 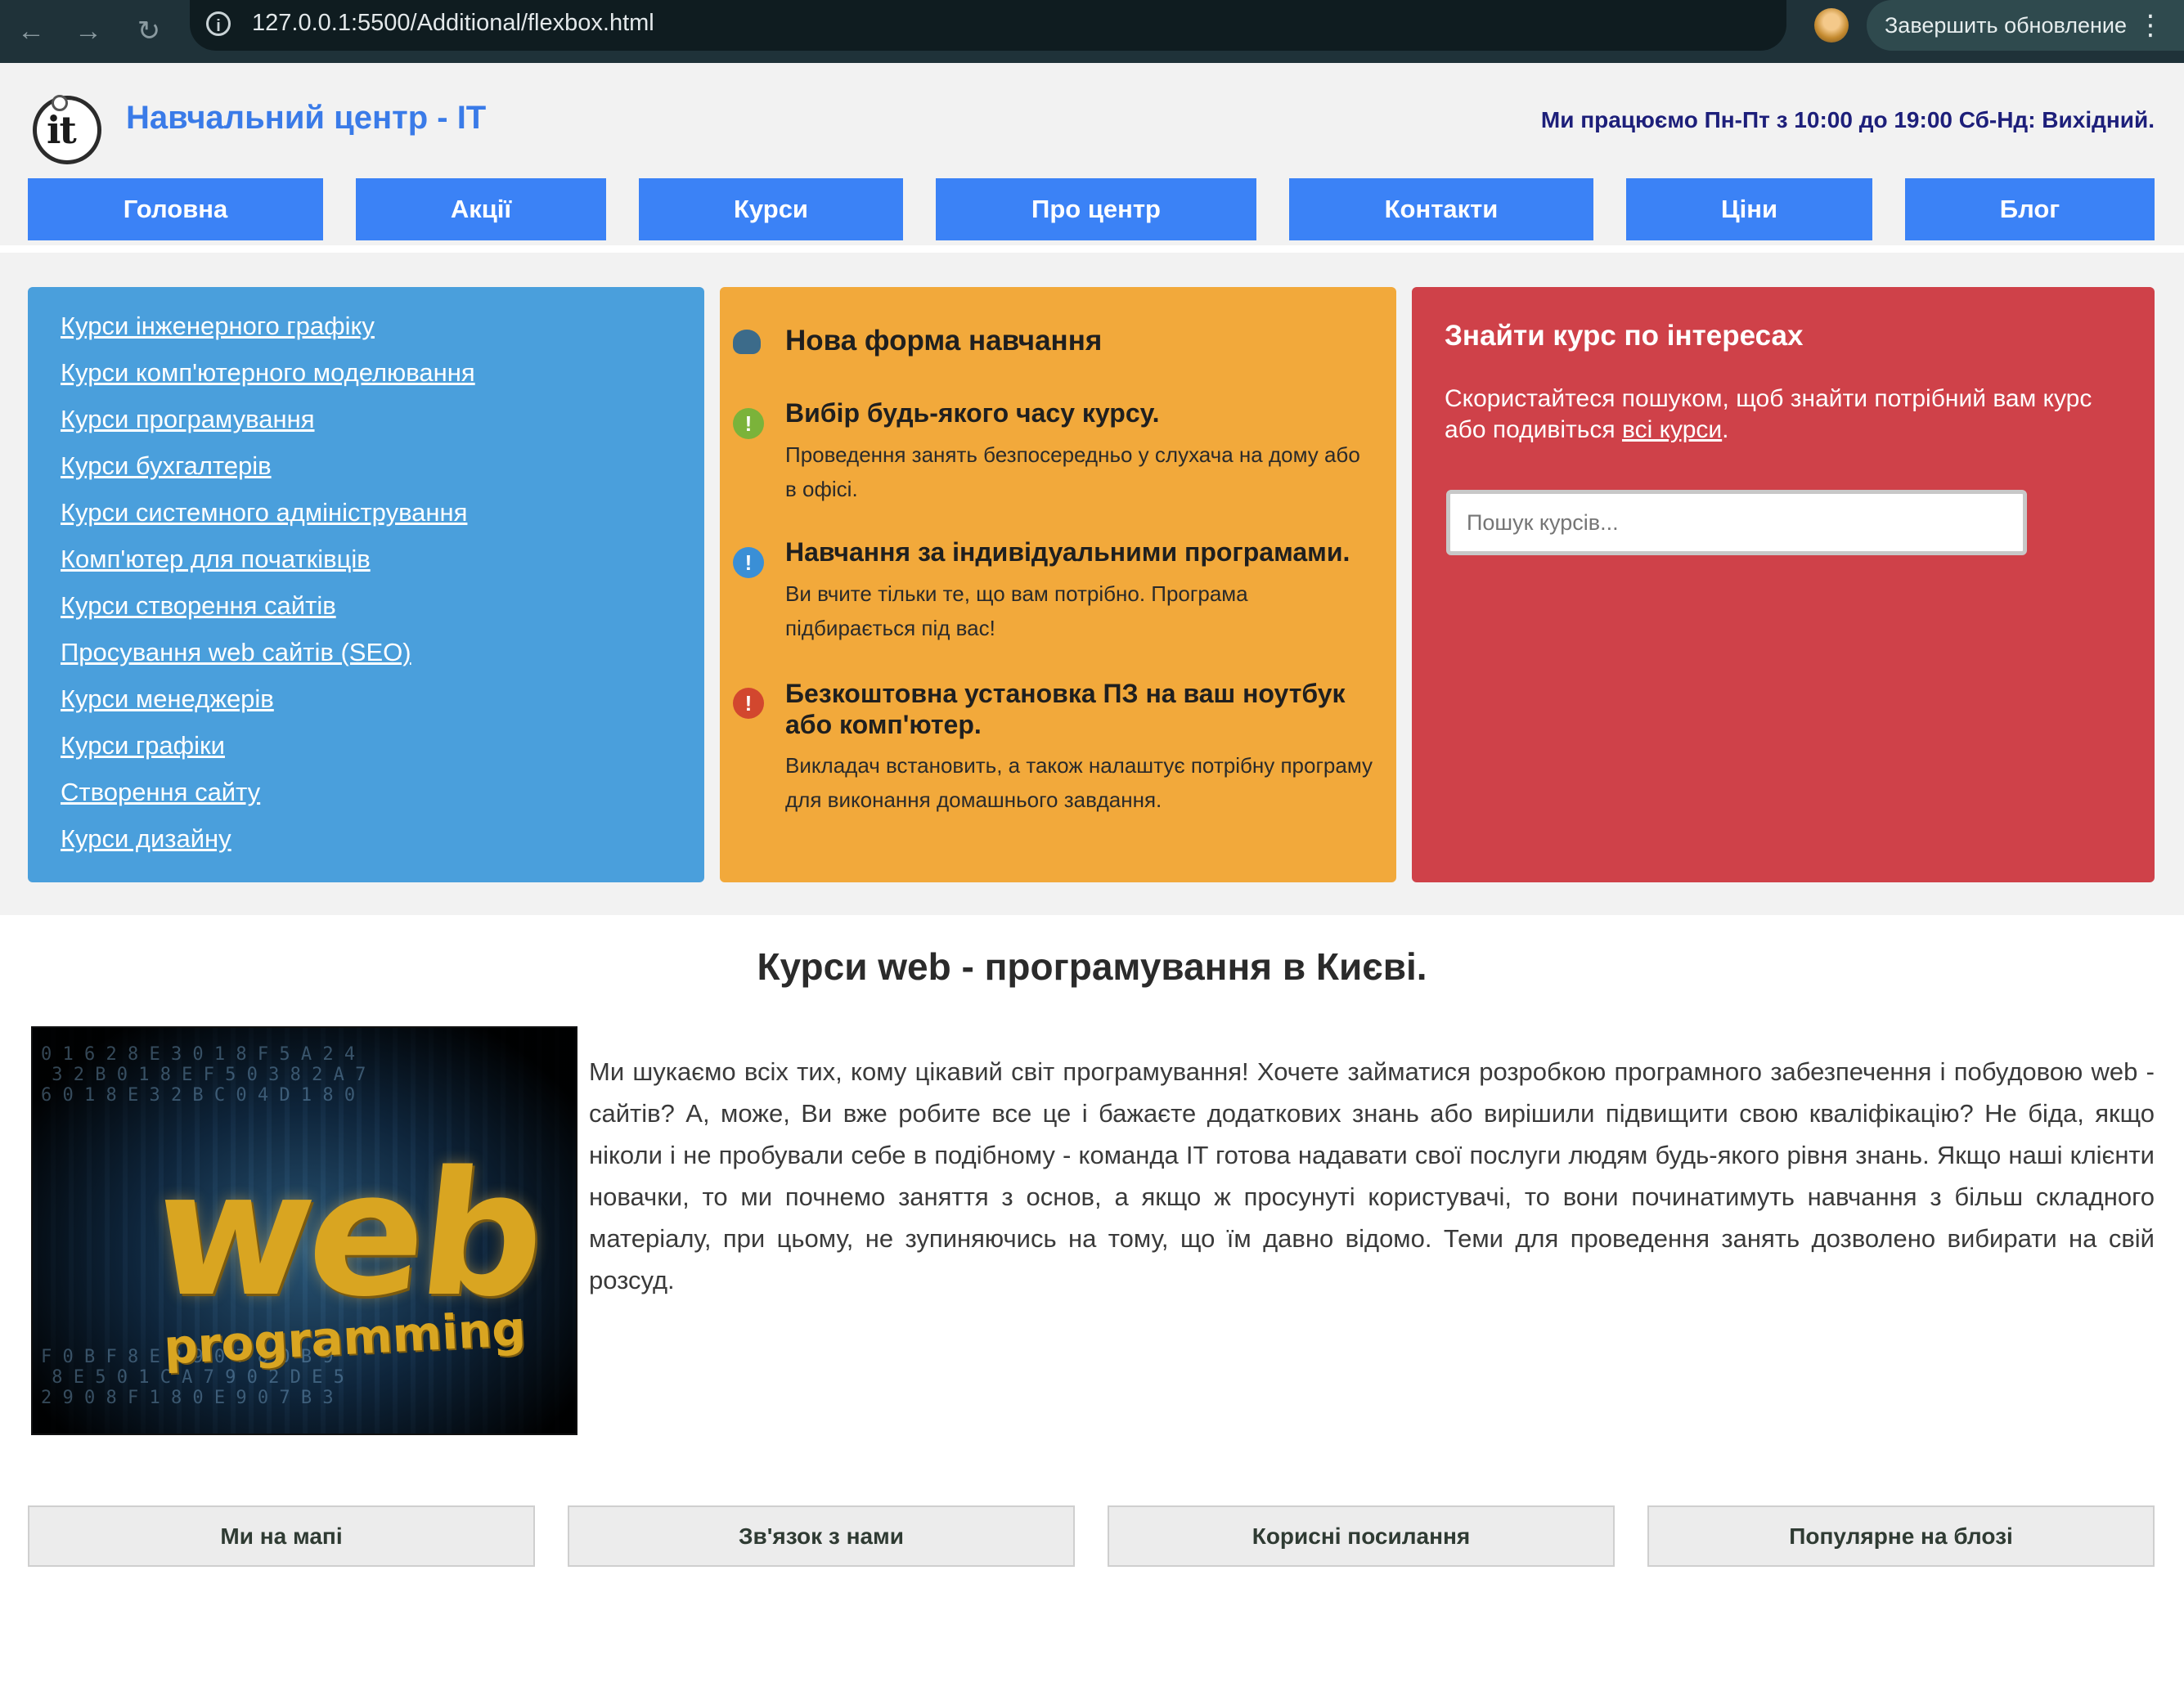 What do you see at coordinates (167, 466) in the screenshot?
I see `course-link: Курси бухгалтерів` at bounding box center [167, 466].